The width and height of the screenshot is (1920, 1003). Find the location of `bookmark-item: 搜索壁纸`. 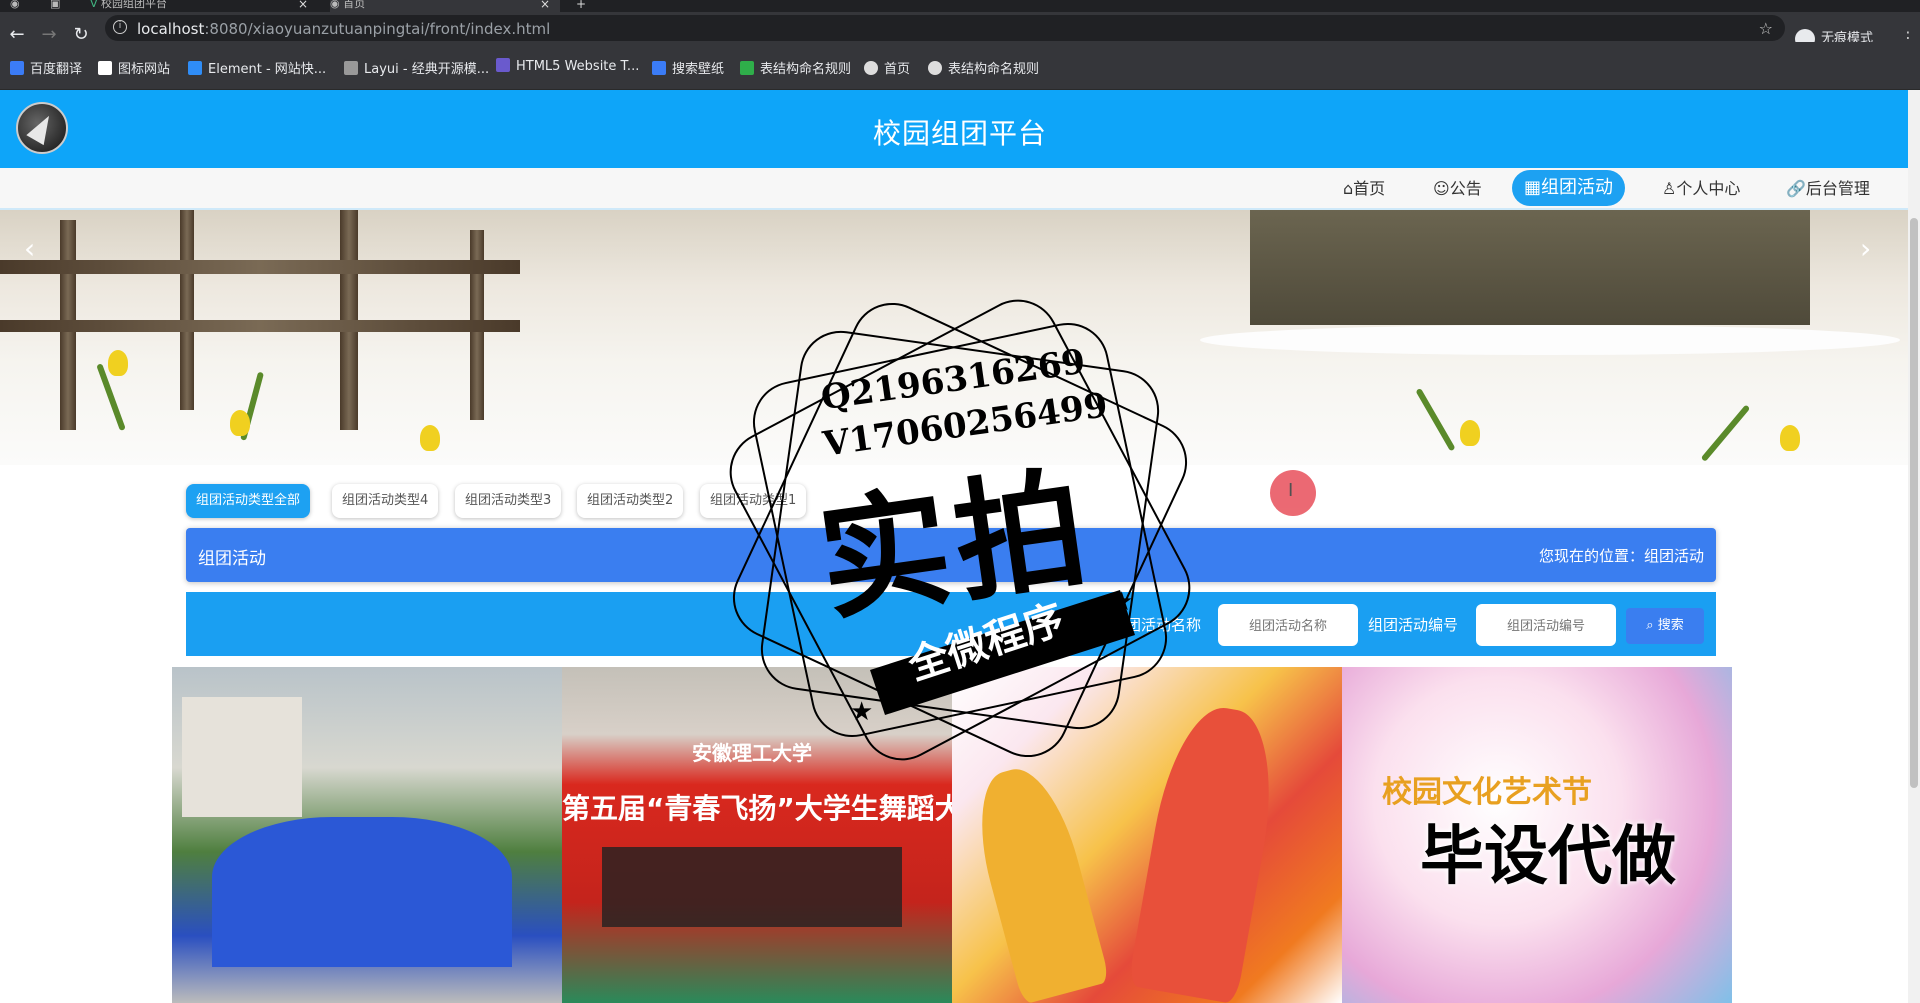

bookmark-item: 搜索壁纸 is located at coordinates (688, 67).